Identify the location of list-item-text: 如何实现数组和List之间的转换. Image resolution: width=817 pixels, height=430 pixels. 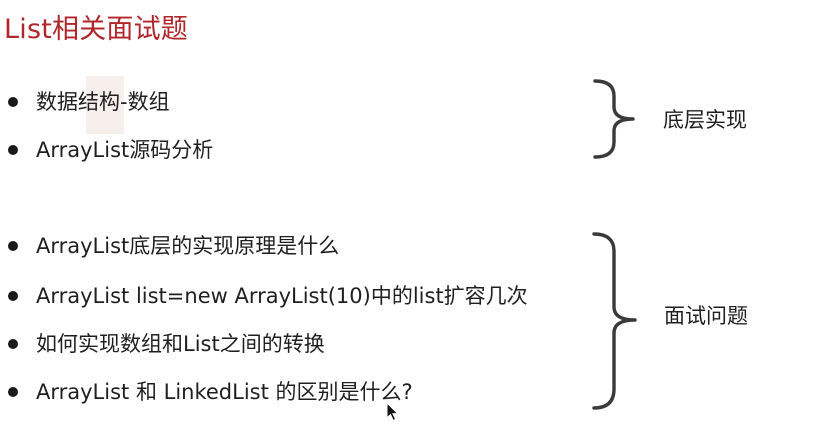
(180, 344).